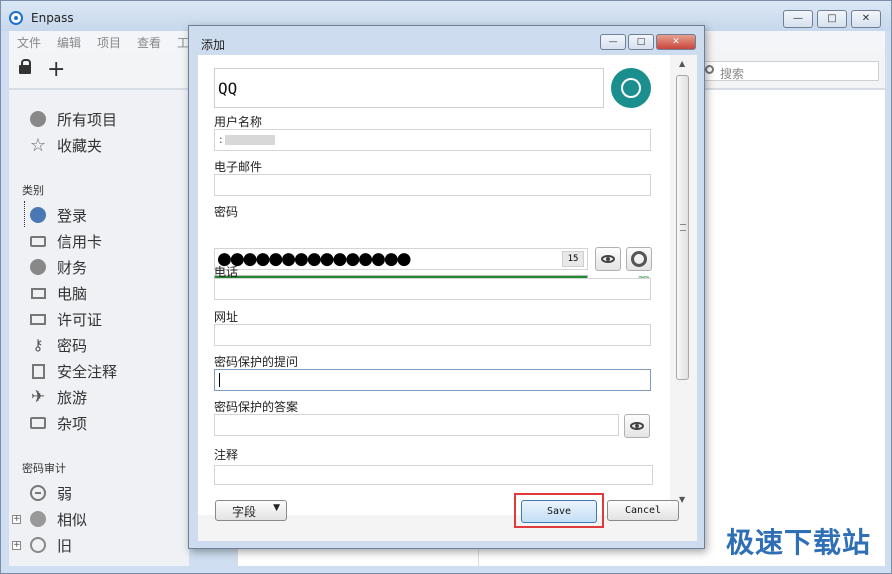  Describe the element at coordinates (676, 42) in the screenshot. I see `dialog-close-button: ✕` at that location.